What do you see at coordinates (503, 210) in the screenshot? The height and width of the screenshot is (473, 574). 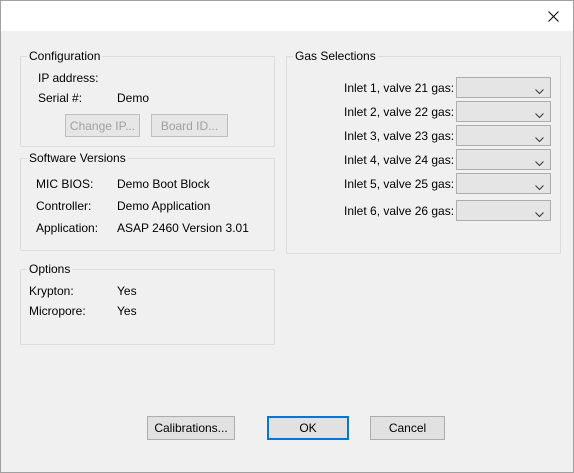 I see `inlet-6-gas-select` at bounding box center [503, 210].